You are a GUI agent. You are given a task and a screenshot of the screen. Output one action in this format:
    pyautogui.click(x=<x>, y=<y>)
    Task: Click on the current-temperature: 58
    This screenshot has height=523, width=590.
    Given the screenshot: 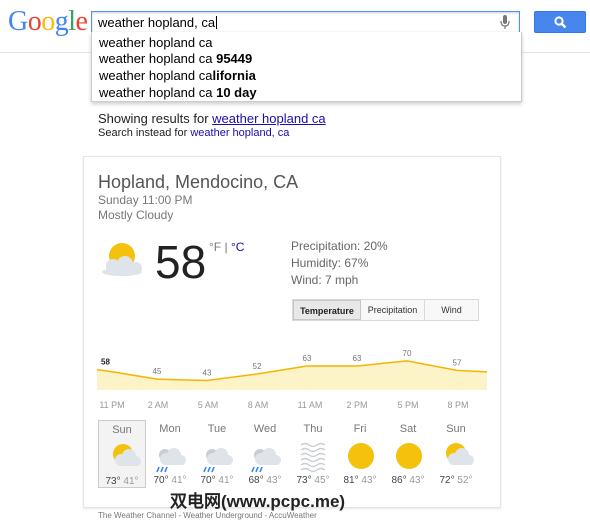 What is the action you would take?
    pyautogui.click(x=181, y=262)
    